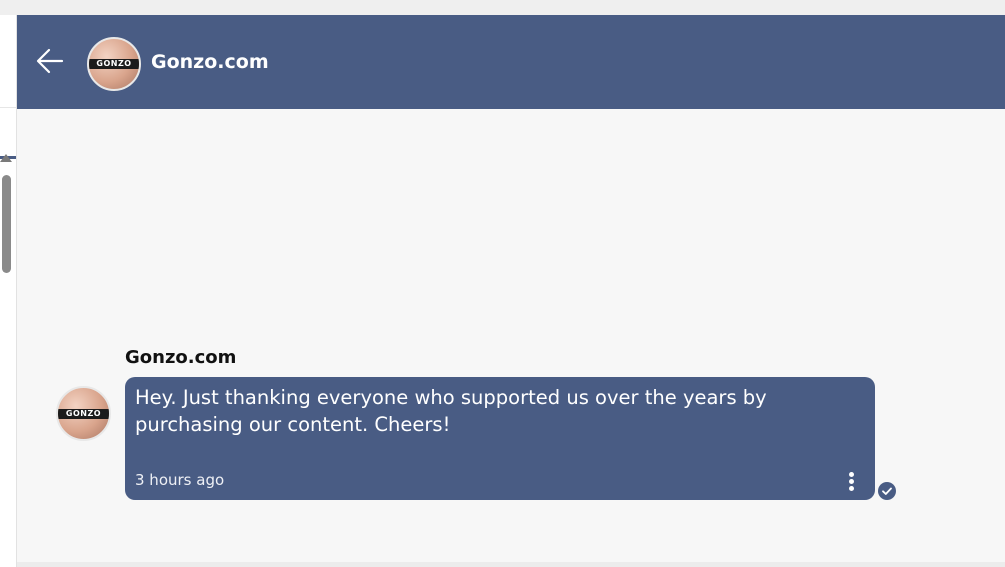 The width and height of the screenshot is (1005, 567). Describe the element at coordinates (8, 107) in the screenshot. I see `panel-divider` at that location.